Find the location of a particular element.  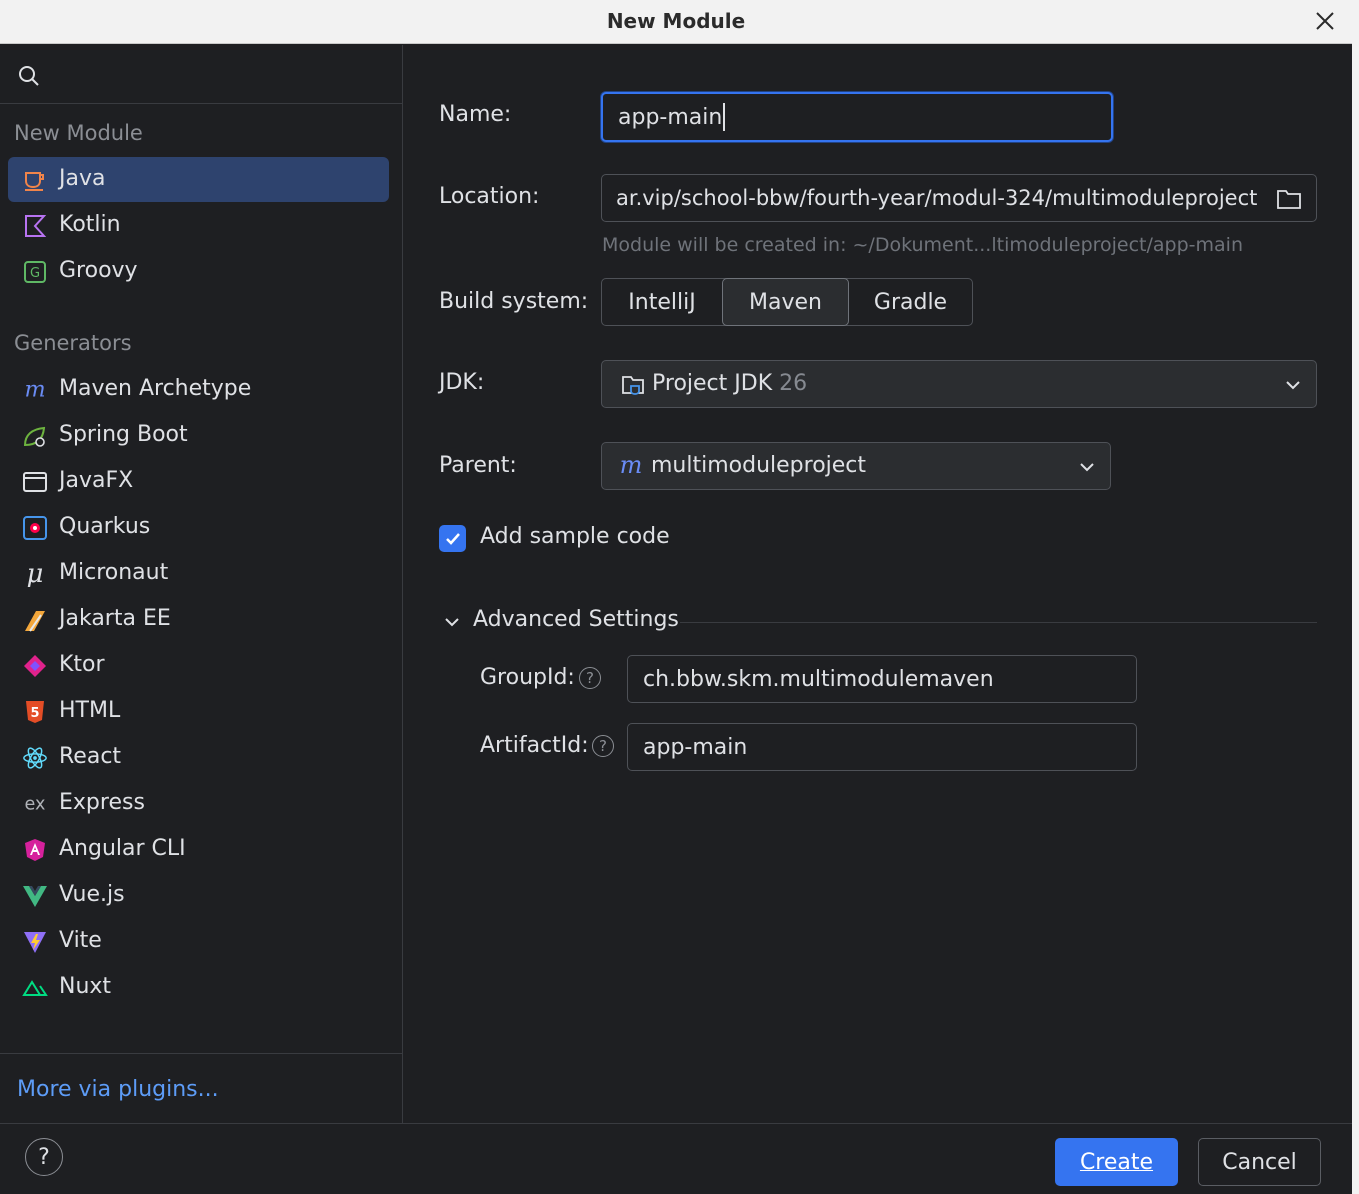

ktor-icon is located at coordinates (35, 666).